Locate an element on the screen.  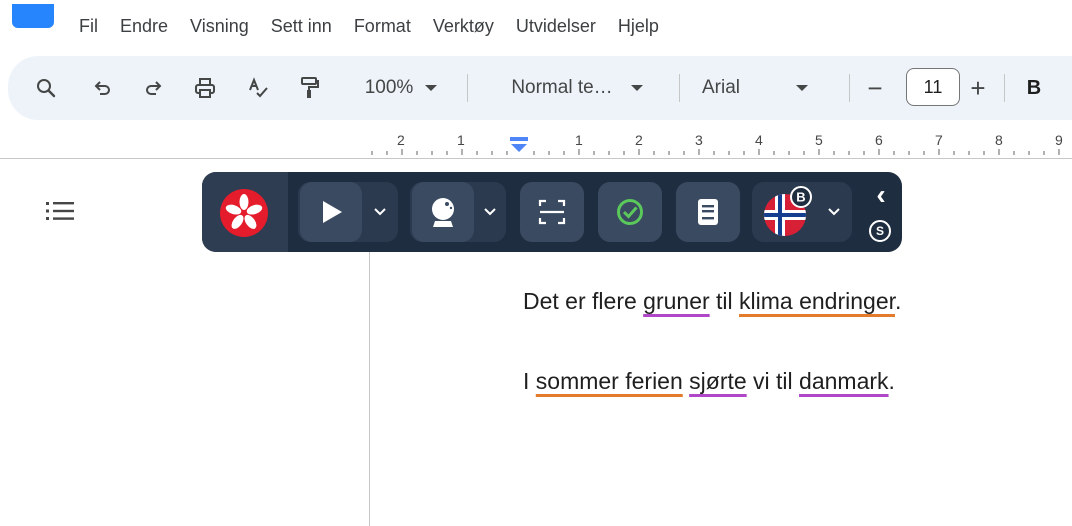
menu-utvidelser: Utvidelser is located at coordinates (556, 26).